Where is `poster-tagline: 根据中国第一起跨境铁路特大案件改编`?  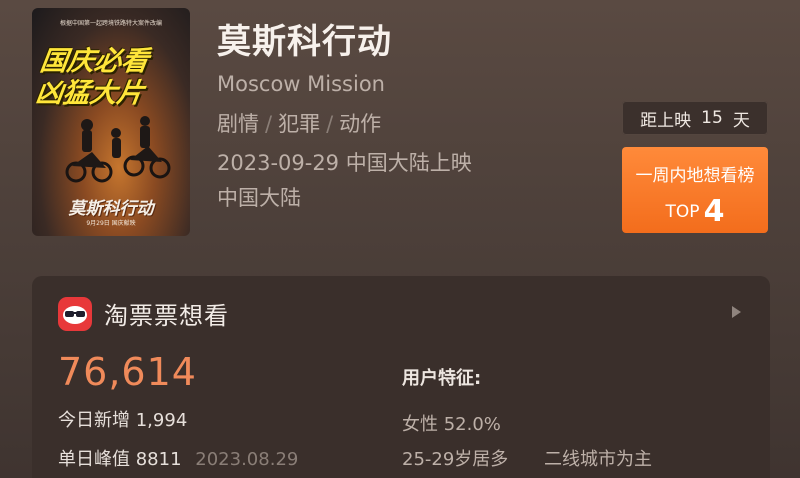
poster-tagline: 根据中国第一起跨境铁路特大案件改编 is located at coordinates (110, 23).